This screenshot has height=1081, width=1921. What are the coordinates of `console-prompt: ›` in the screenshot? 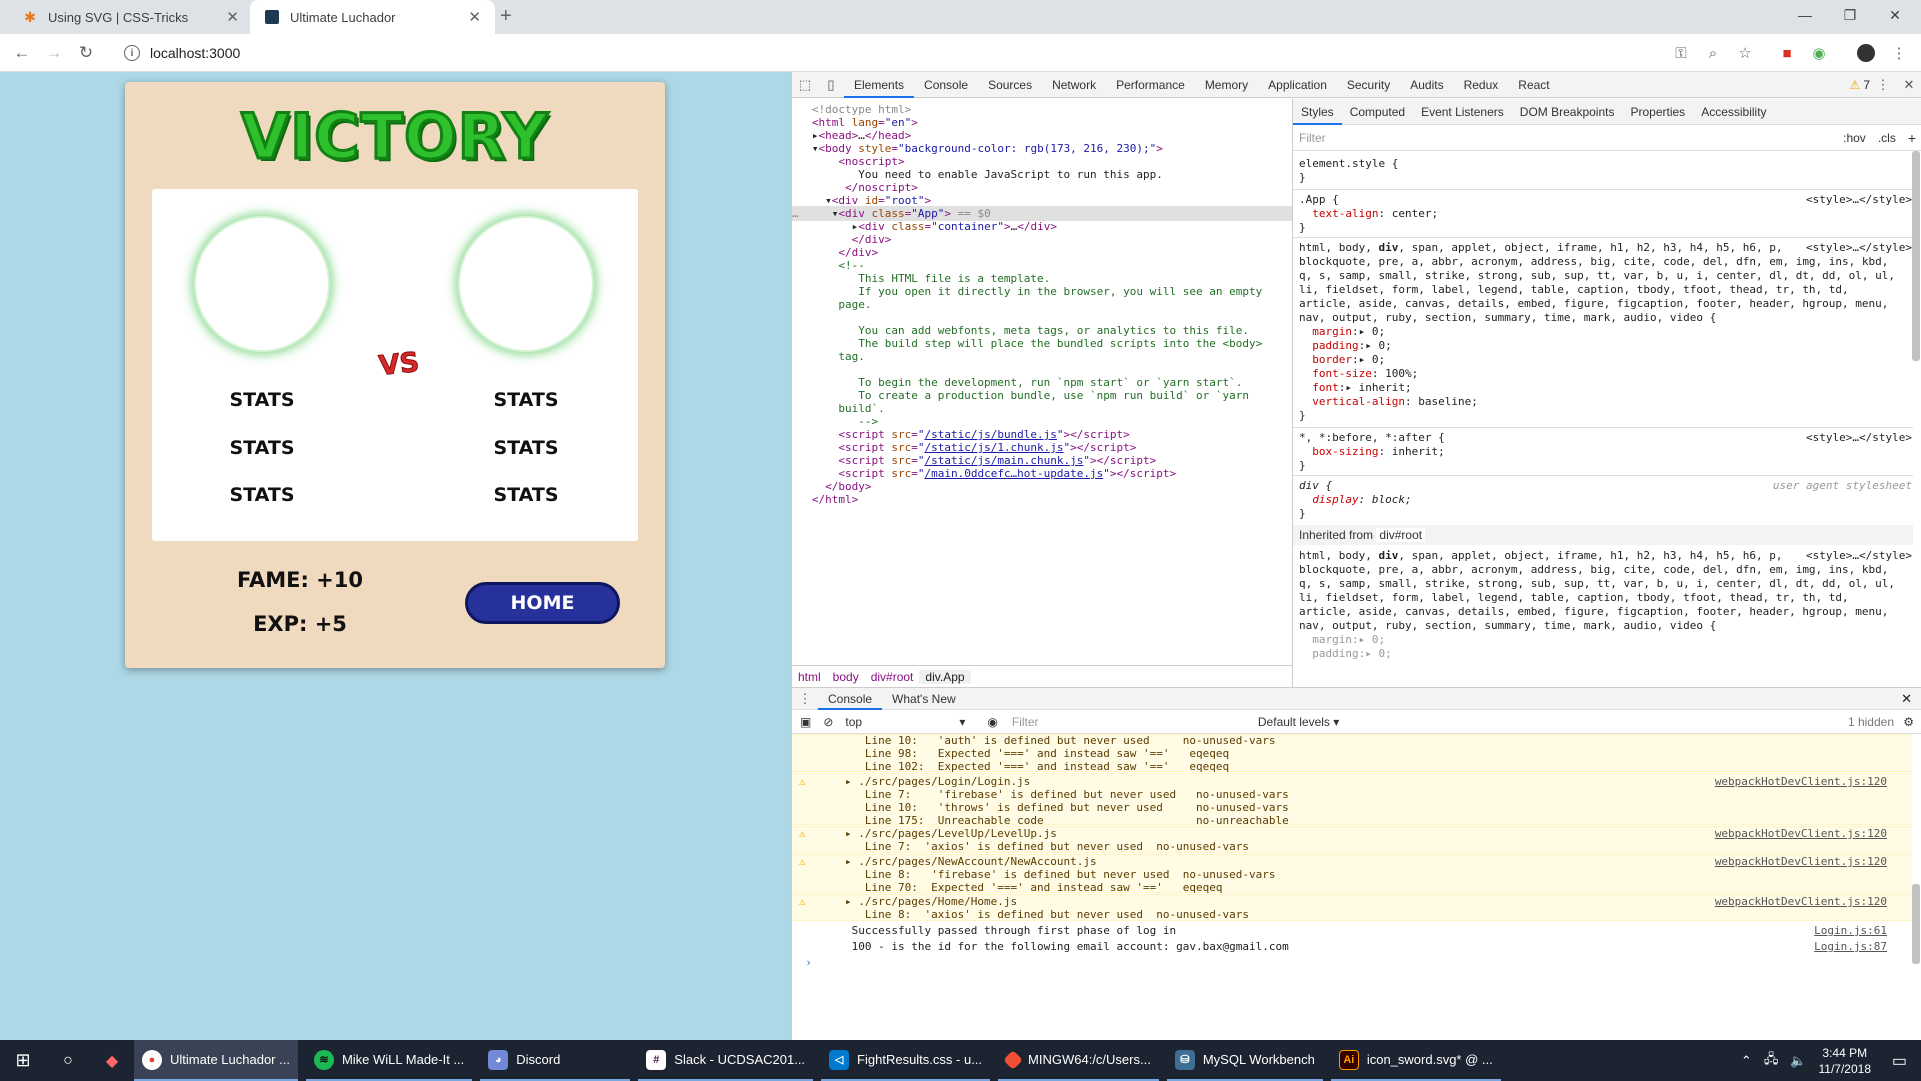 It's located at (1352, 962).